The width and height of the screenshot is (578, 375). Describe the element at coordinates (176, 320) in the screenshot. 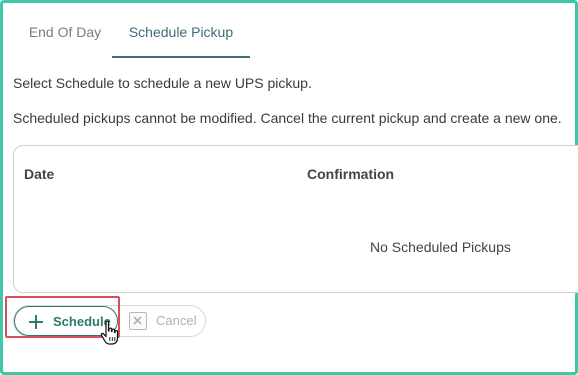

I see `cancel-button-label: Cancel` at that location.